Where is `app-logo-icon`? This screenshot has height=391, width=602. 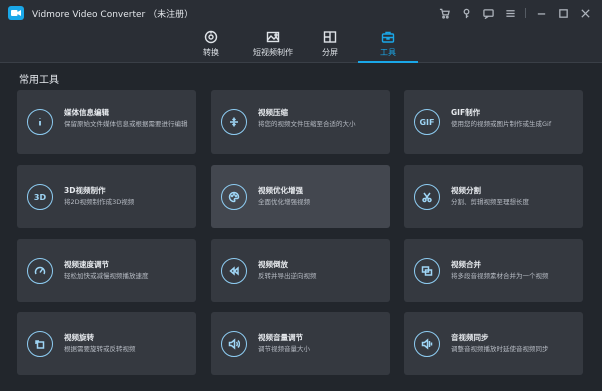
app-logo-icon is located at coordinates (16, 13).